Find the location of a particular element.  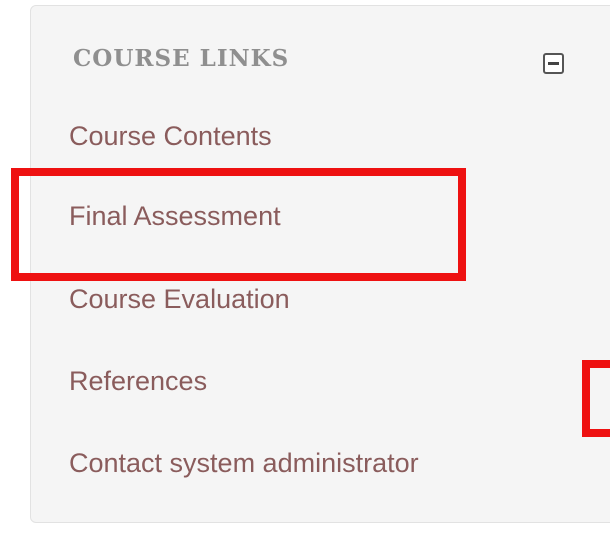

minus-square-icon is located at coordinates (553, 63).